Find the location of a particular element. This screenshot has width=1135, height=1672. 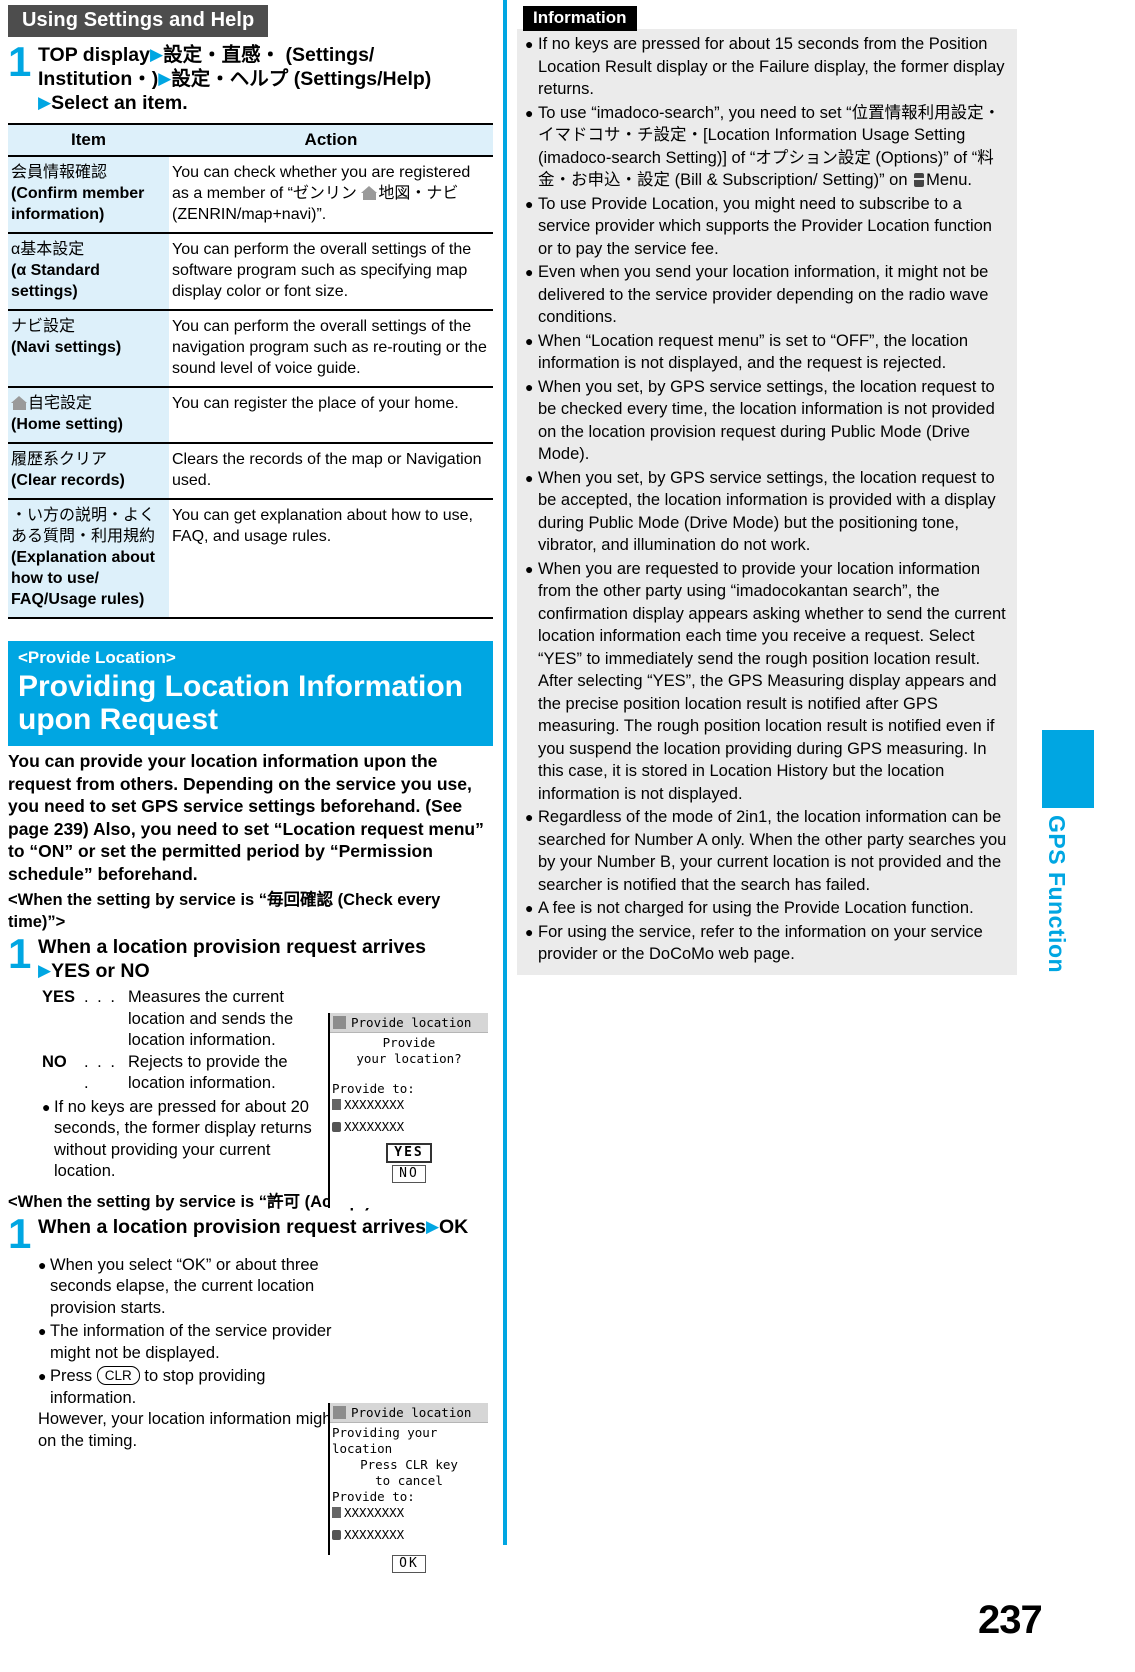

mock-ok-button: OK is located at coordinates (409, 1564).